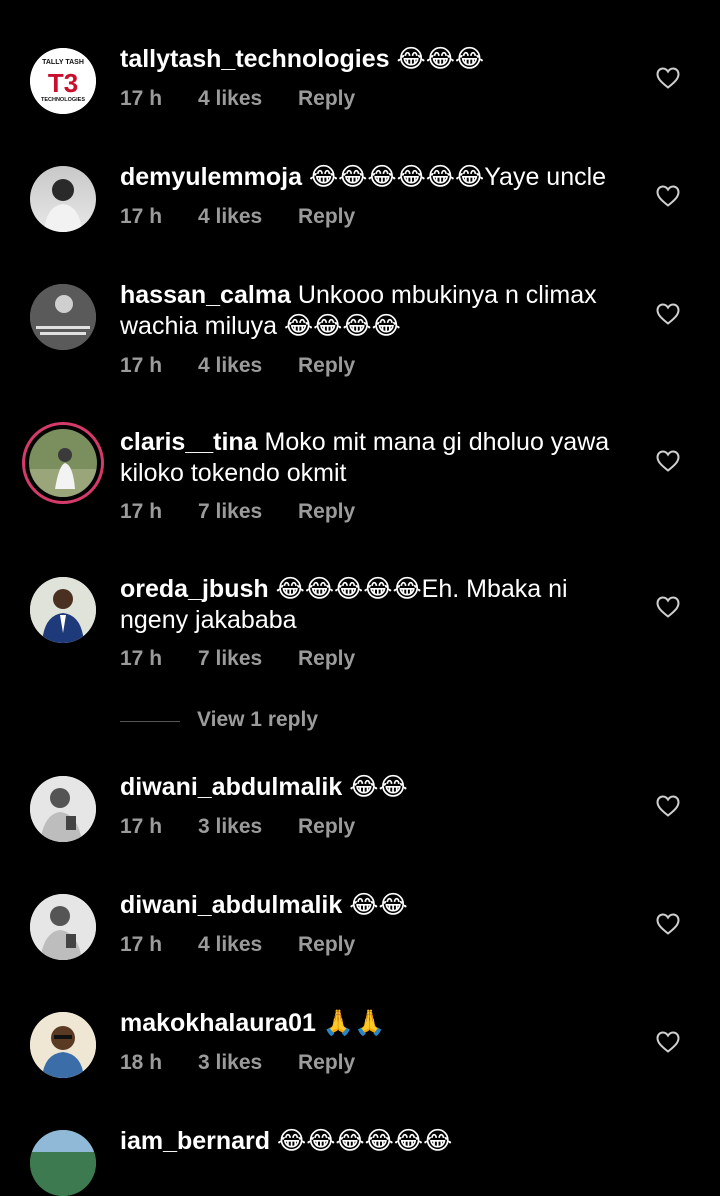 The image size is (720, 1196). What do you see at coordinates (361, 1141) in the screenshot?
I see `comment-body: 😂😂😂😂😂😂` at bounding box center [361, 1141].